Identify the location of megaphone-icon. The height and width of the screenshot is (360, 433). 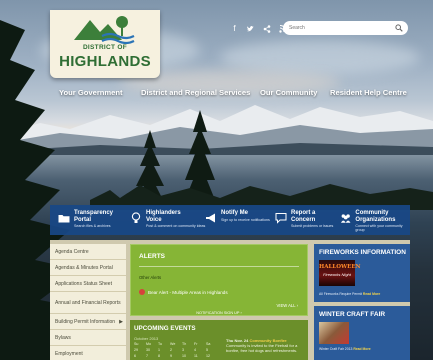
(210, 218).